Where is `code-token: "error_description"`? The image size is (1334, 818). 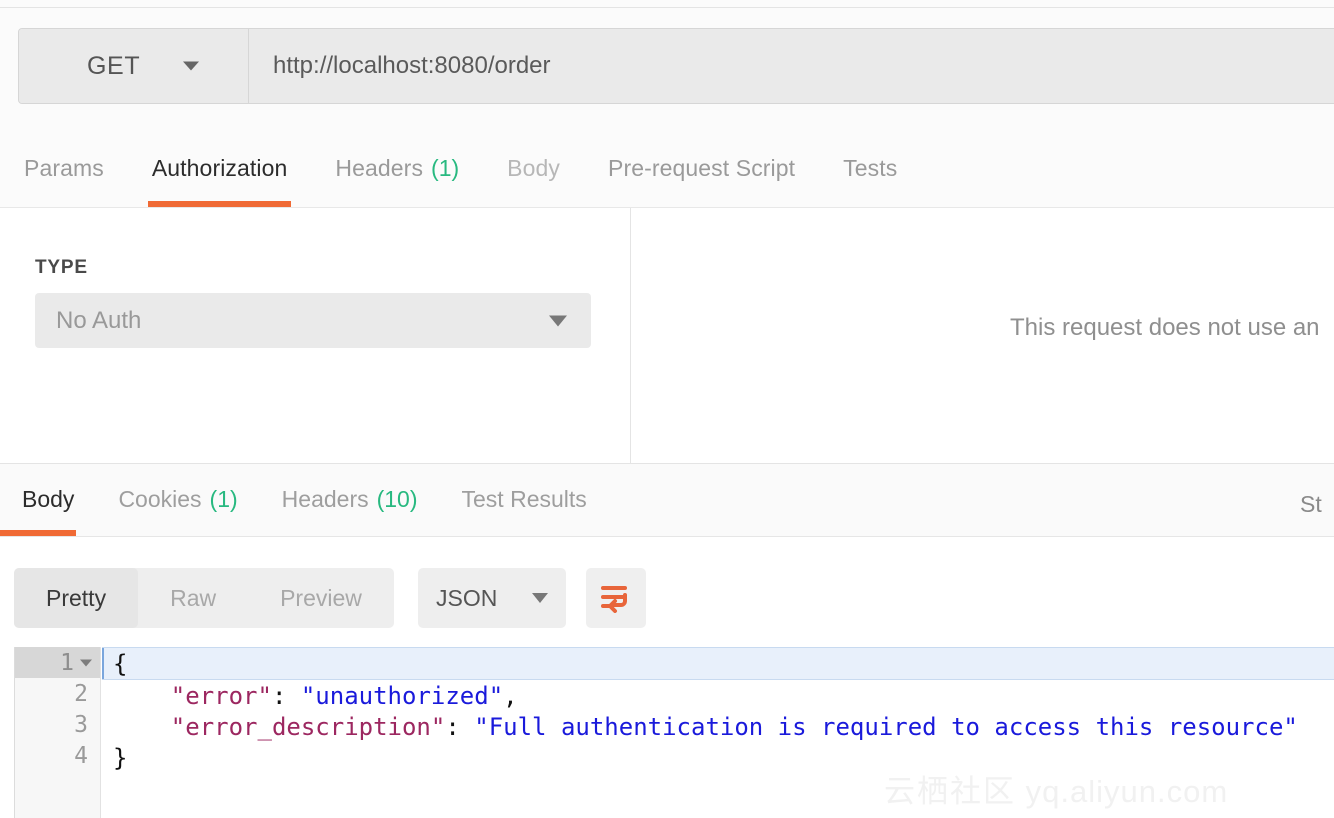
code-token: "error_description" is located at coordinates (279, 726).